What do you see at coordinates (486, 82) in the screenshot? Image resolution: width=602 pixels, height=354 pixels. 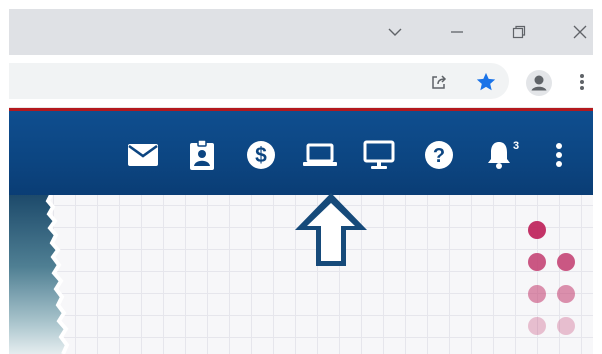 I see `bookmark-star-icon` at bounding box center [486, 82].